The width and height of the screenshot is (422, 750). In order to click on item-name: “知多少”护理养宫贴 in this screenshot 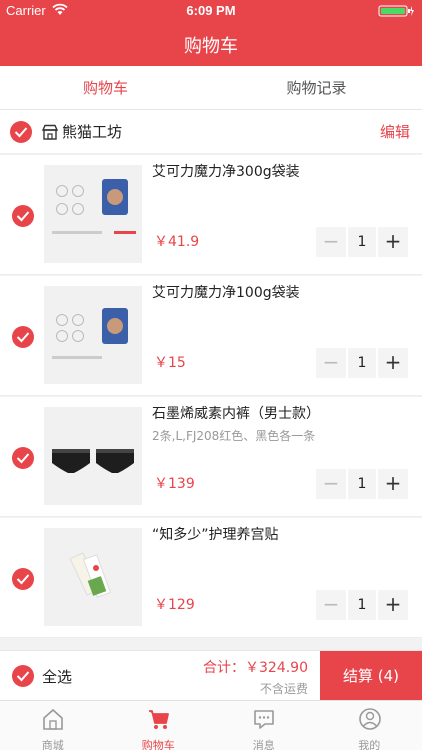, I will do `click(282, 534)`.